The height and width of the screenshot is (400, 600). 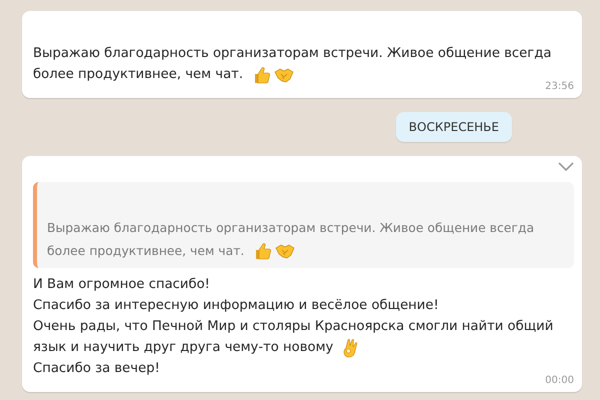 What do you see at coordinates (236, 306) in the screenshot?
I see `message-text: Спасибо за интересную информацию и весёлое общение!` at bounding box center [236, 306].